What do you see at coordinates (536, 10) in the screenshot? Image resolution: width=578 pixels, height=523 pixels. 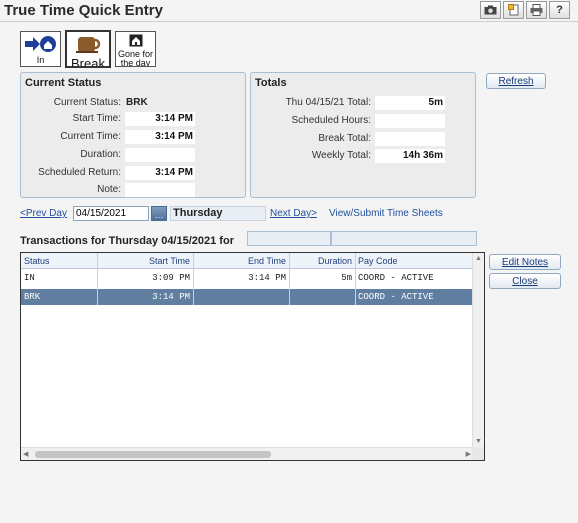 I see `print-icon` at bounding box center [536, 10].